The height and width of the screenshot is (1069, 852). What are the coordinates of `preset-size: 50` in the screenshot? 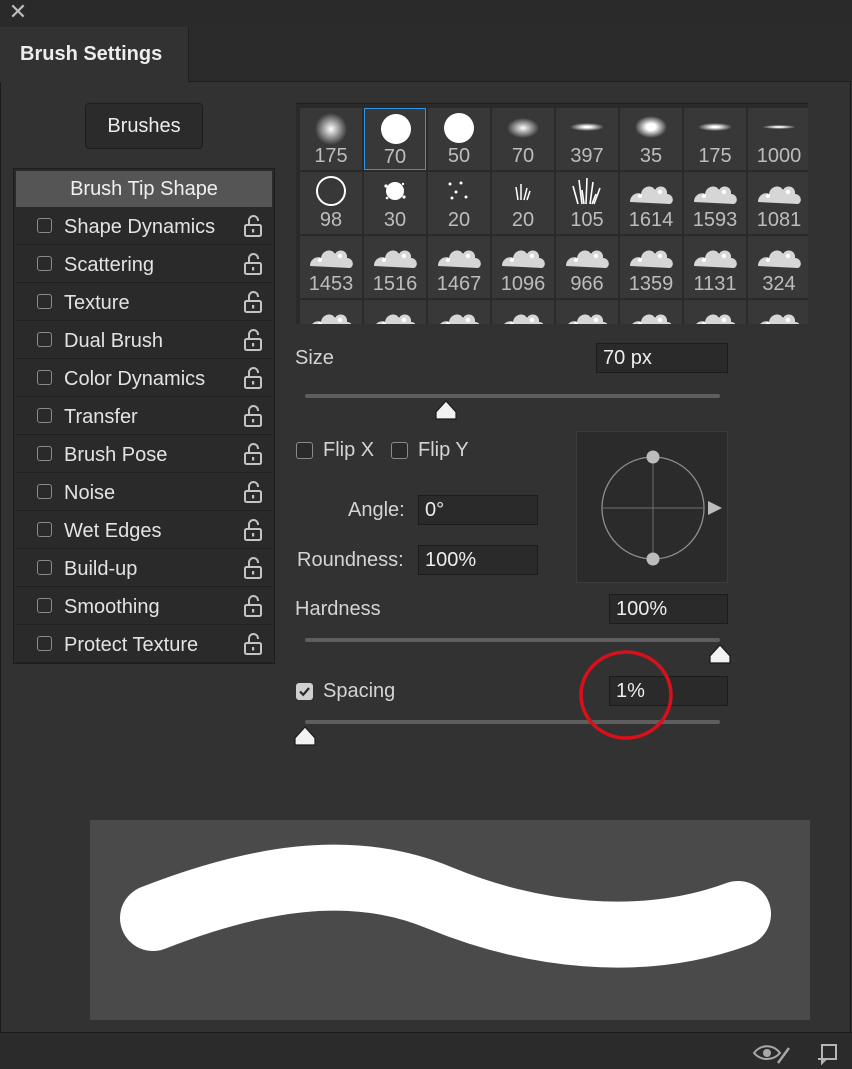 It's located at (459, 156).